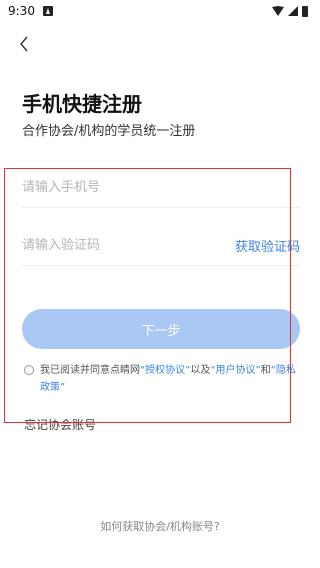  Describe the element at coordinates (293, 11) in the screenshot. I see `signal-icon` at that location.